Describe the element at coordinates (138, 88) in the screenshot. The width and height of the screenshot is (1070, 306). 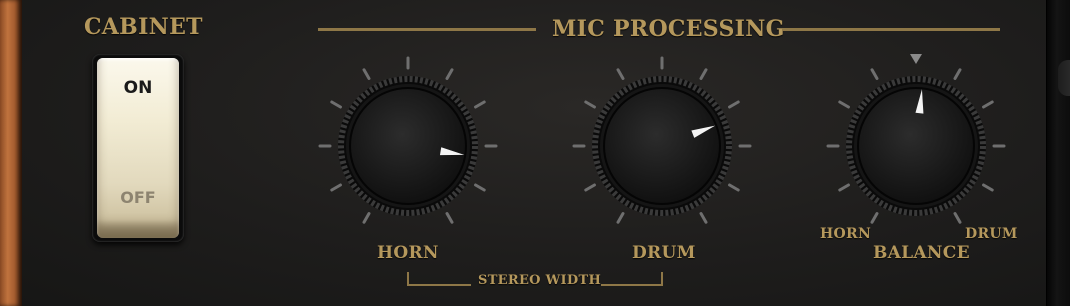
I see `switch-on-label: ON` at that location.